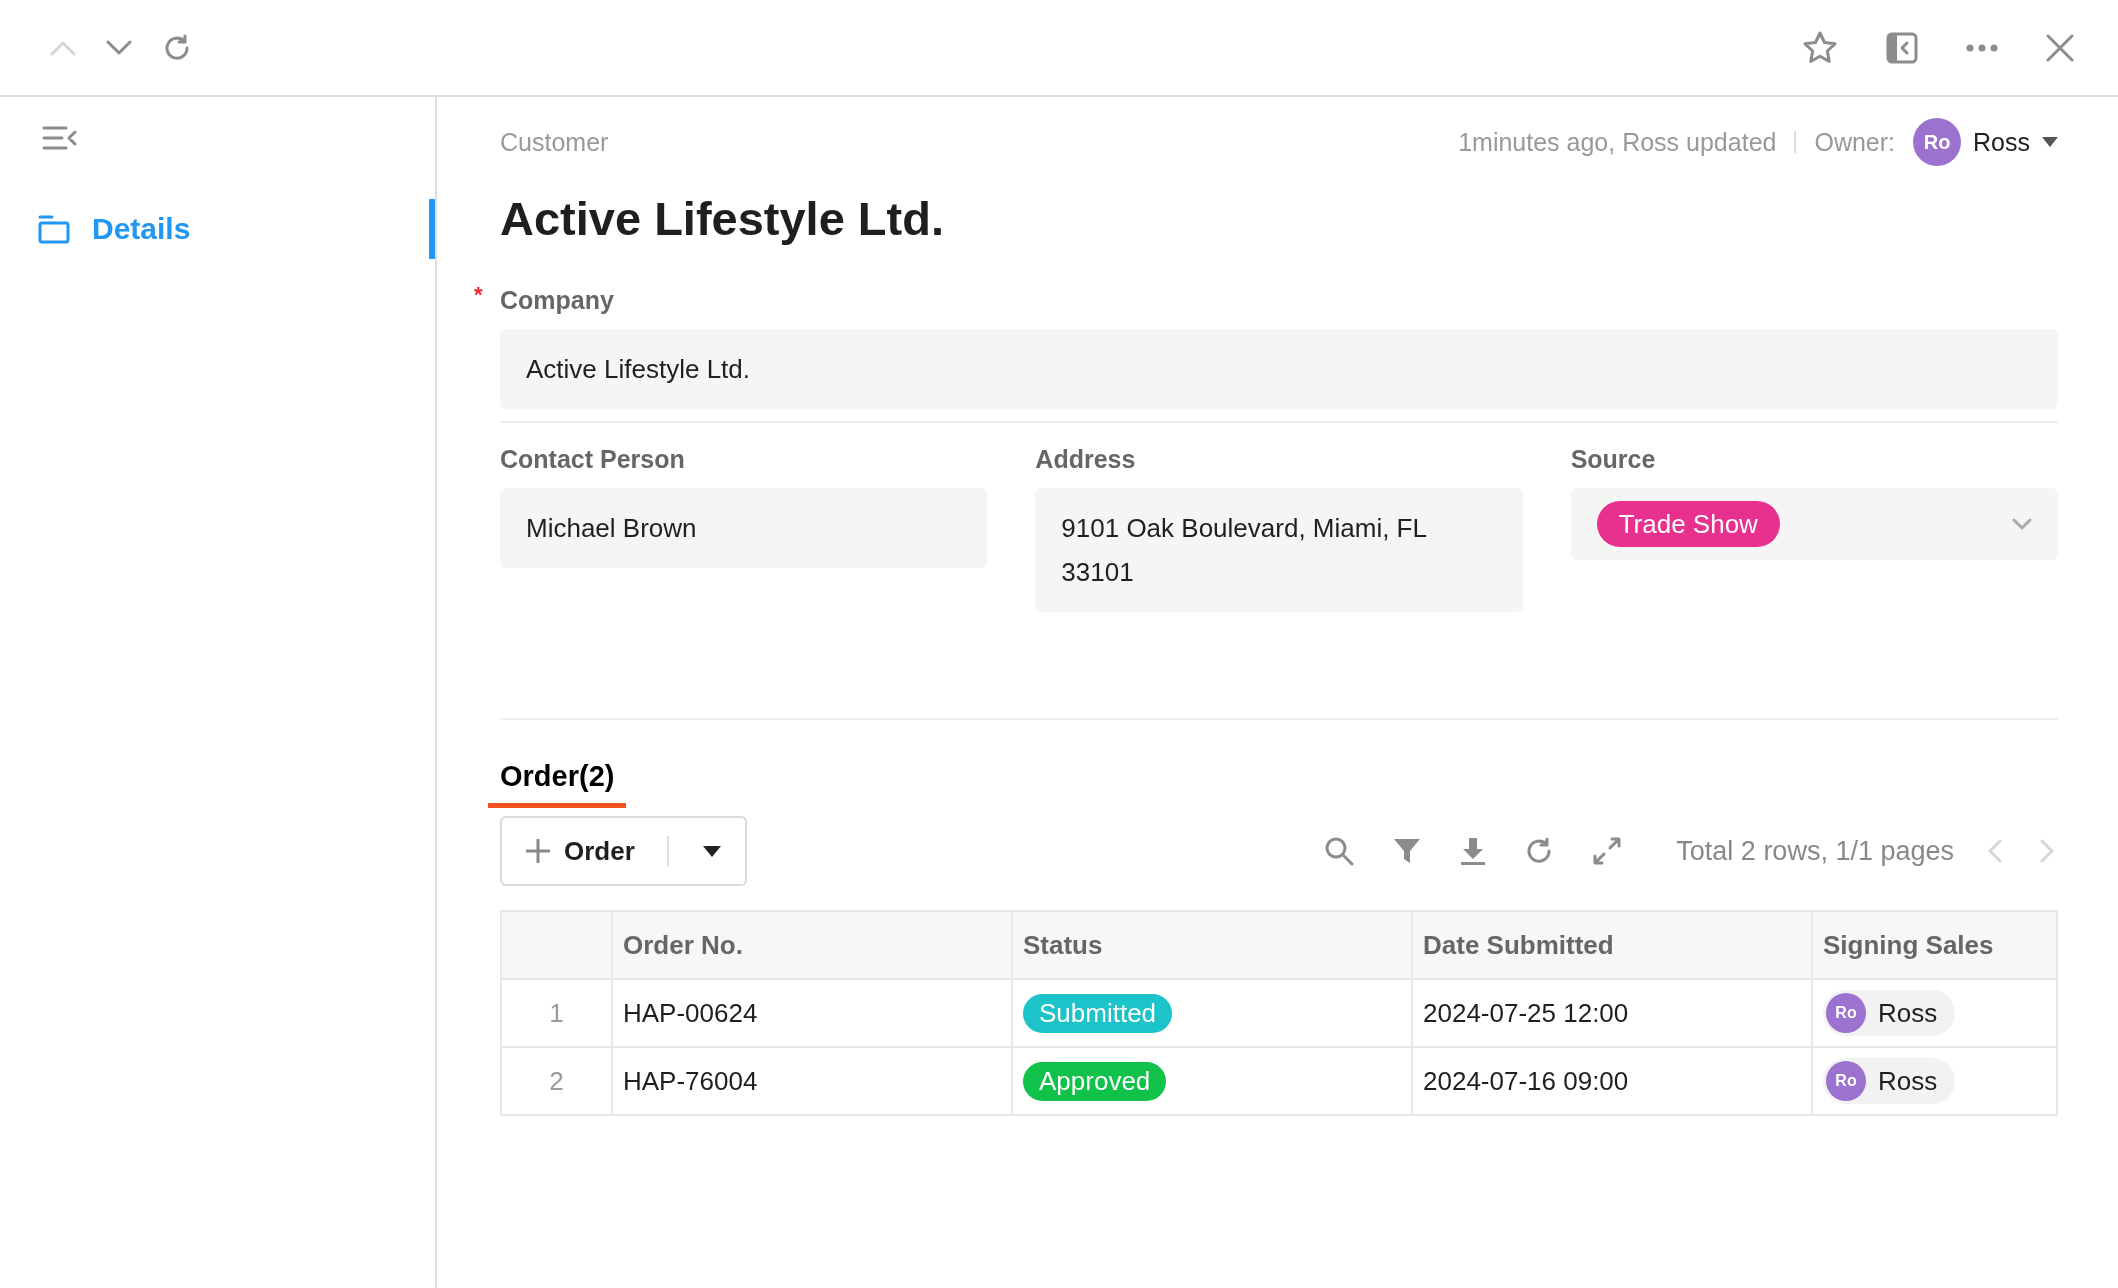  What do you see at coordinates (744, 528) in the screenshot?
I see `input-field: Michael Brown` at bounding box center [744, 528].